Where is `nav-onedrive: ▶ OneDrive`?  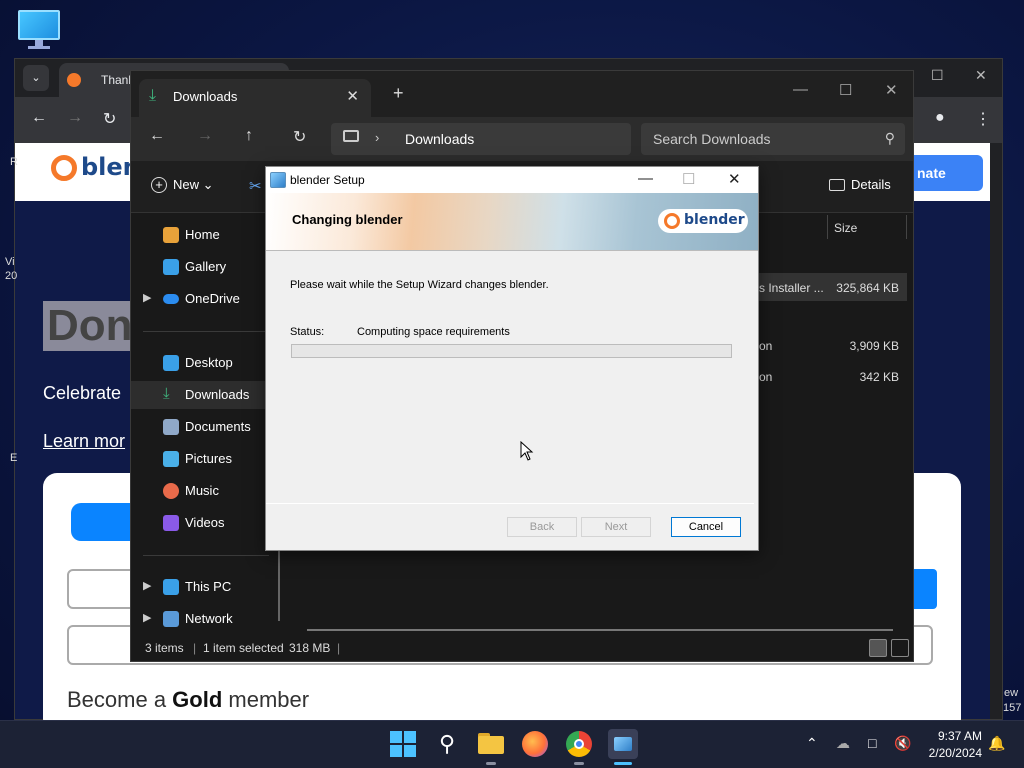
nav-onedrive: ▶ OneDrive is located at coordinates (204, 299).